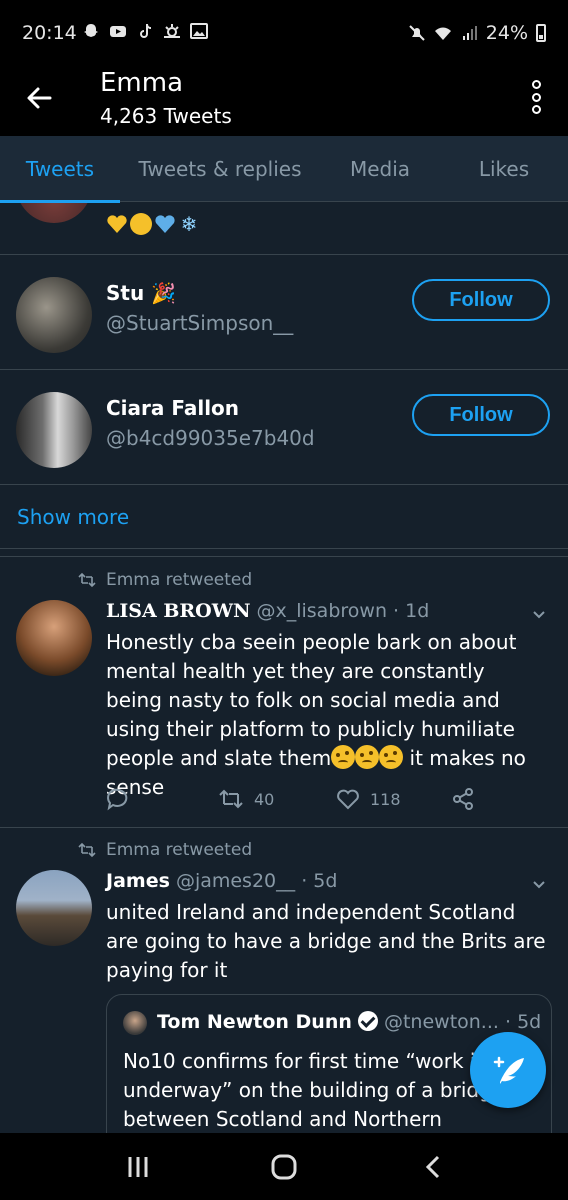  Describe the element at coordinates (235, 881) in the screenshot. I see `tweet-author-handle: @james20__` at that location.